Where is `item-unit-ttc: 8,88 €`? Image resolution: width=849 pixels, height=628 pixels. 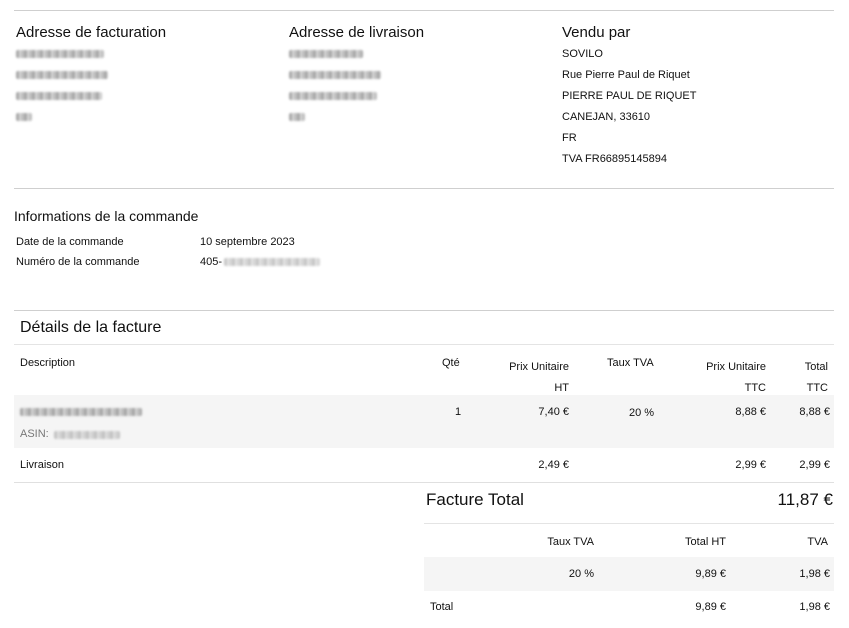
item-unit-ttc: 8,88 € is located at coordinates (750, 412).